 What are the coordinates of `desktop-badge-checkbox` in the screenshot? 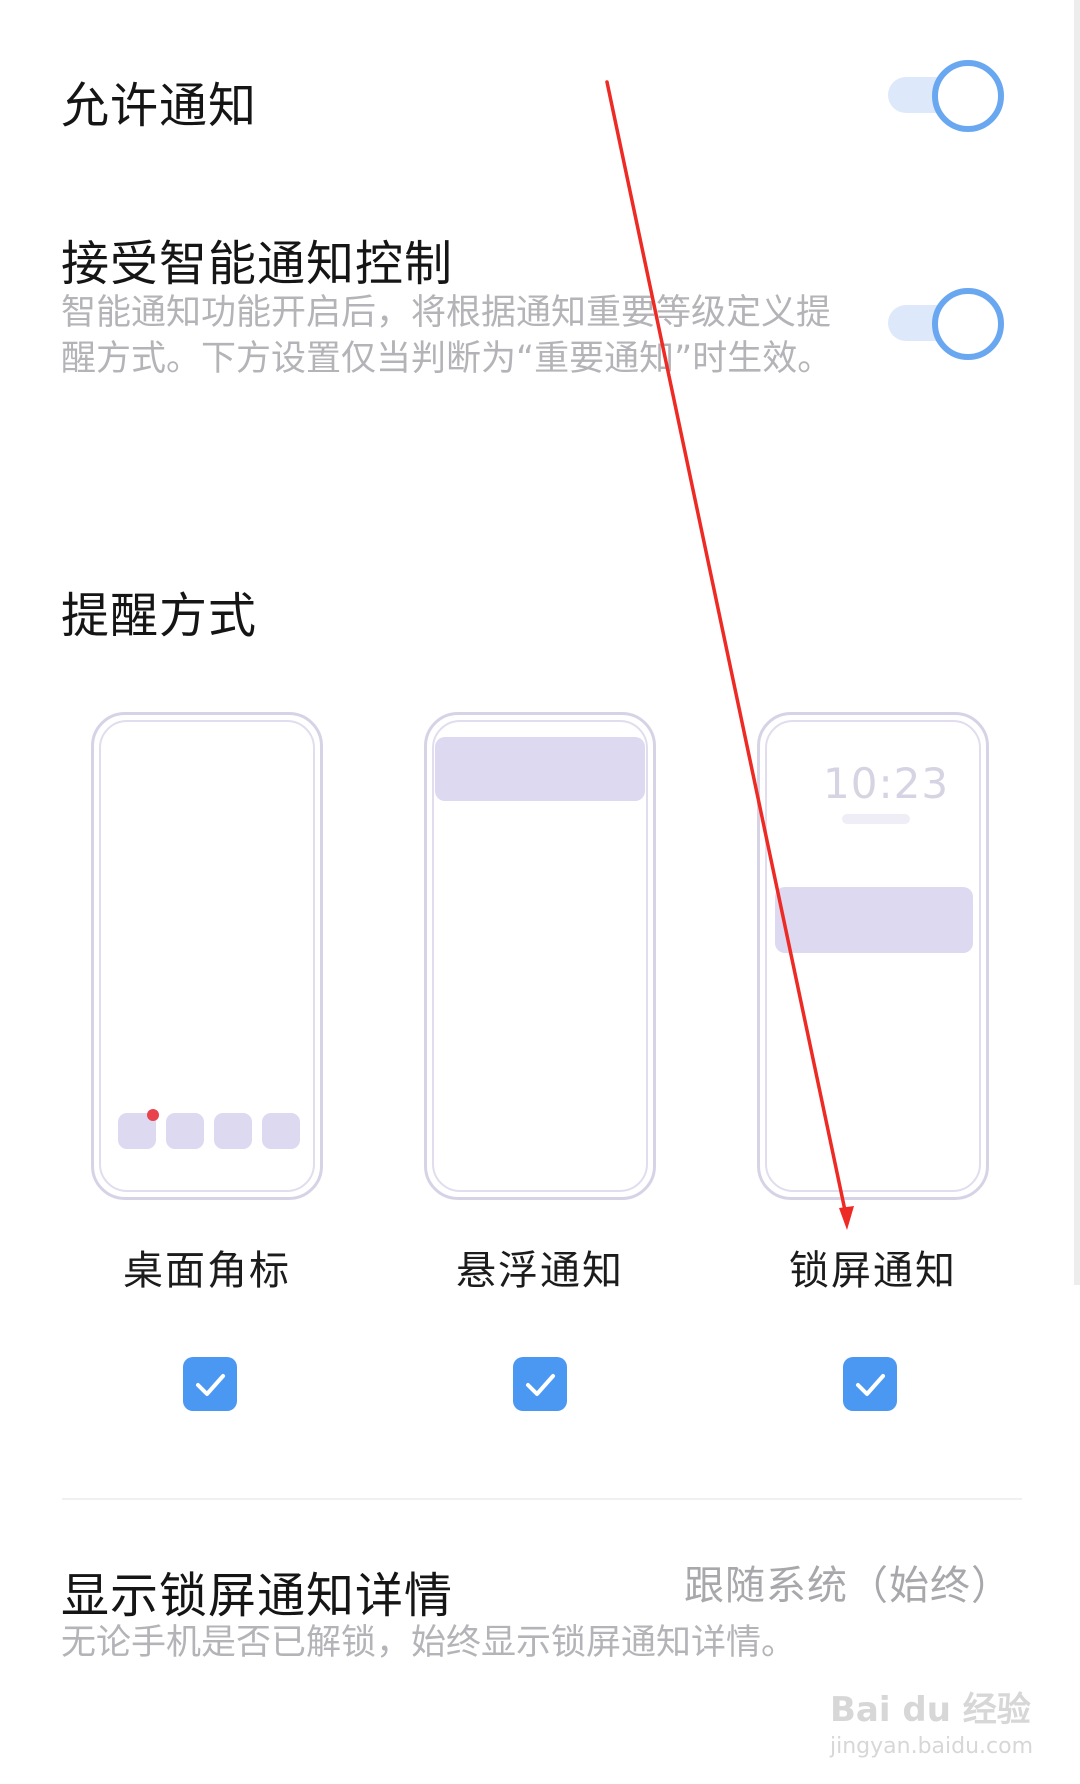 It's located at (210, 1384).